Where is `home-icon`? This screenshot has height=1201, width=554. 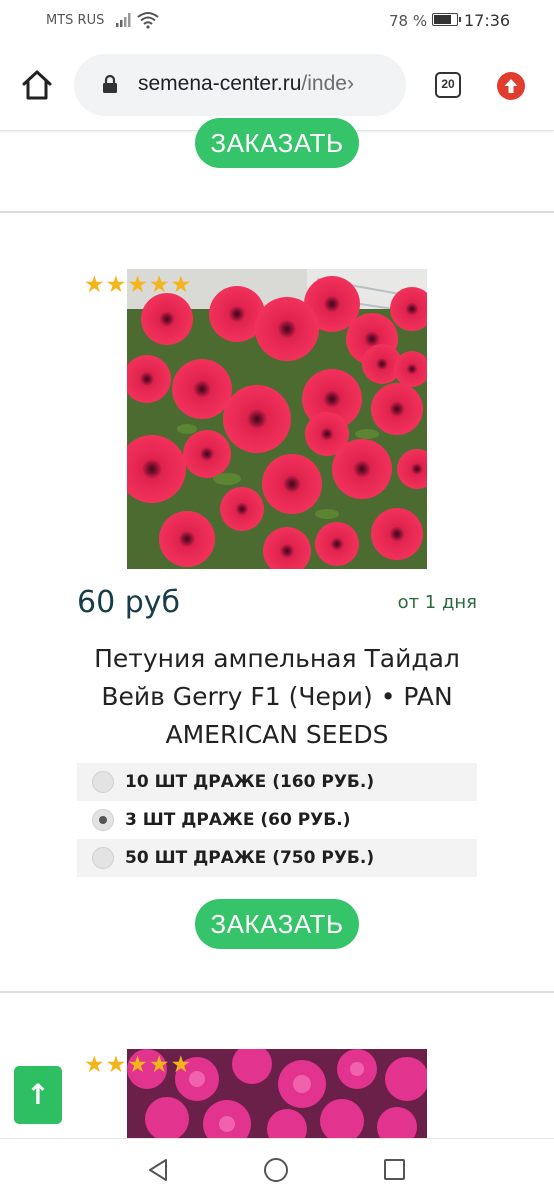
home-icon is located at coordinates (37, 85).